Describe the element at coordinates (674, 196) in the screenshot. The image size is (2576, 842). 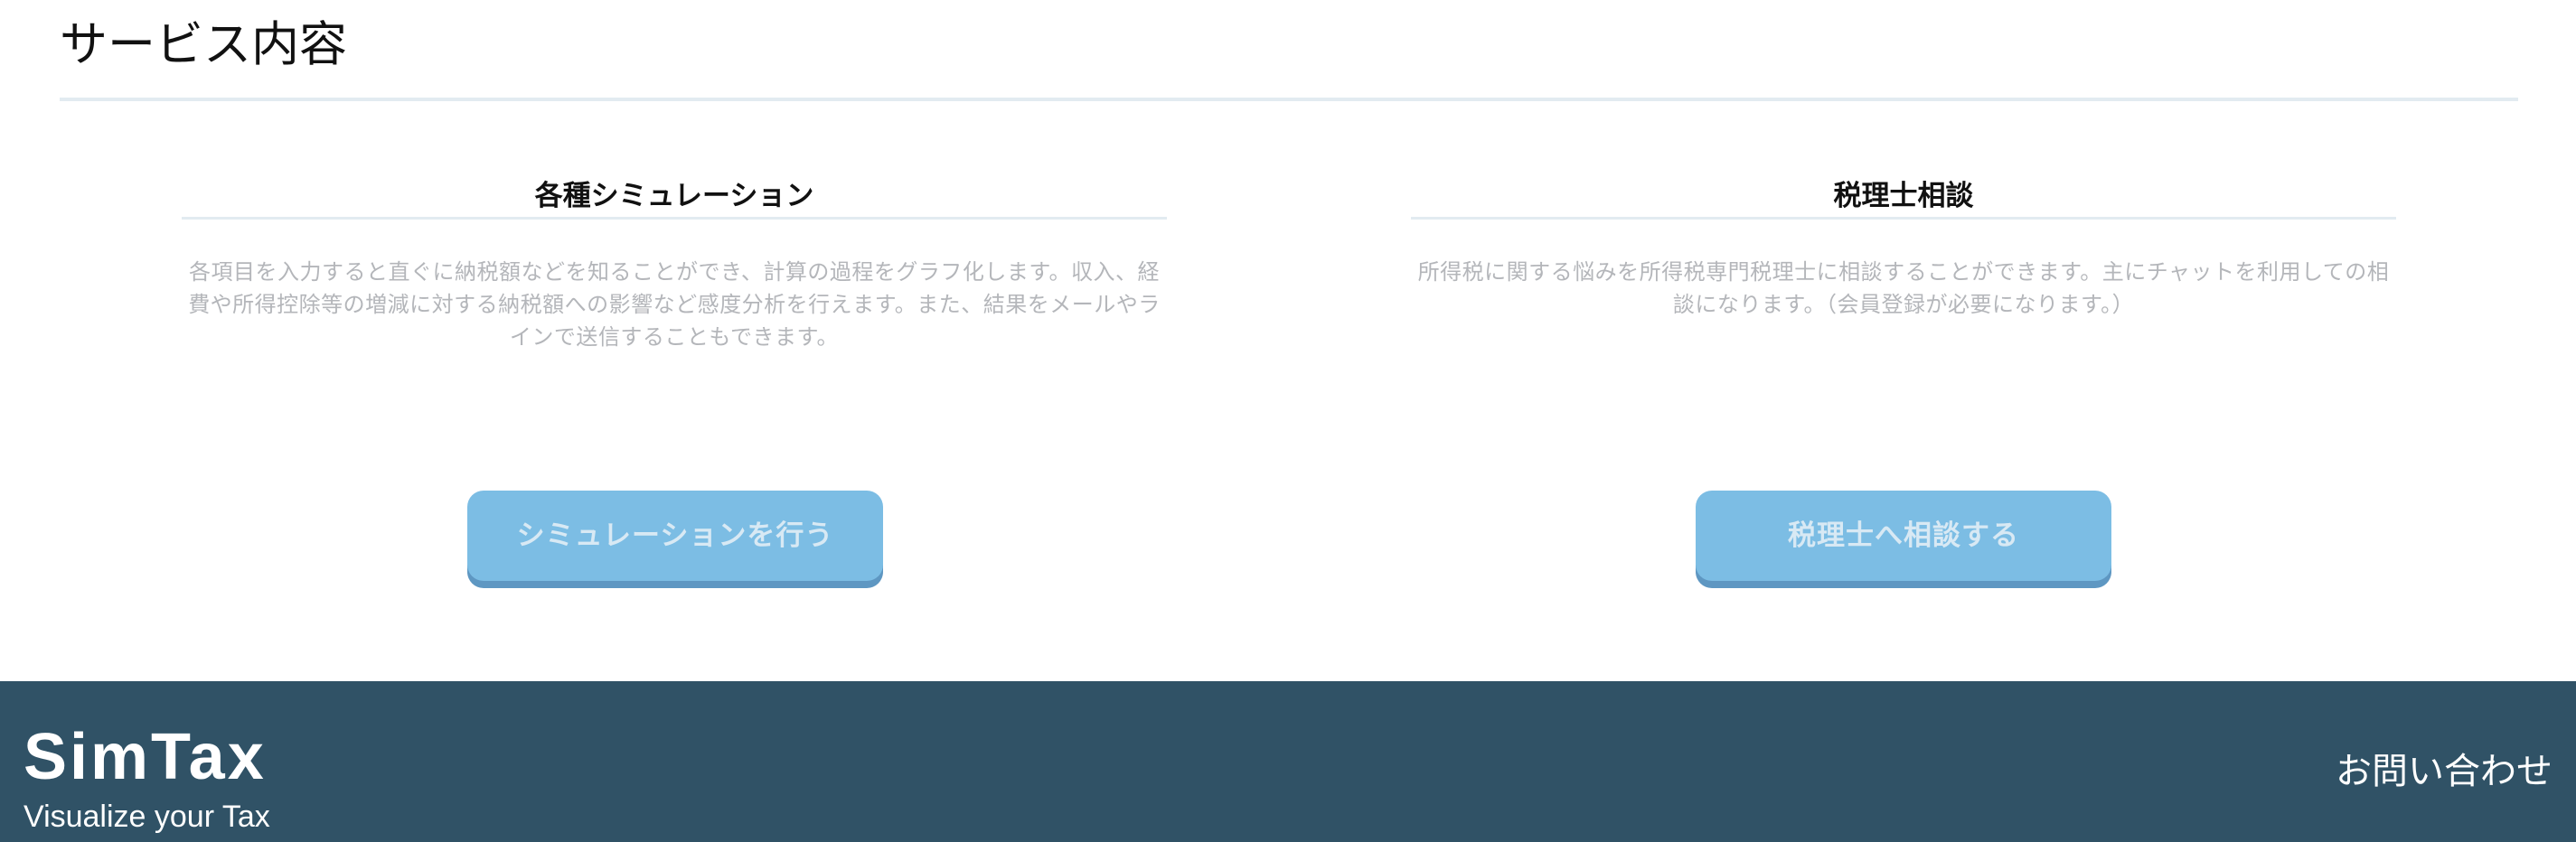
I see `simulation-card-title: 各種シミュレーション` at that location.